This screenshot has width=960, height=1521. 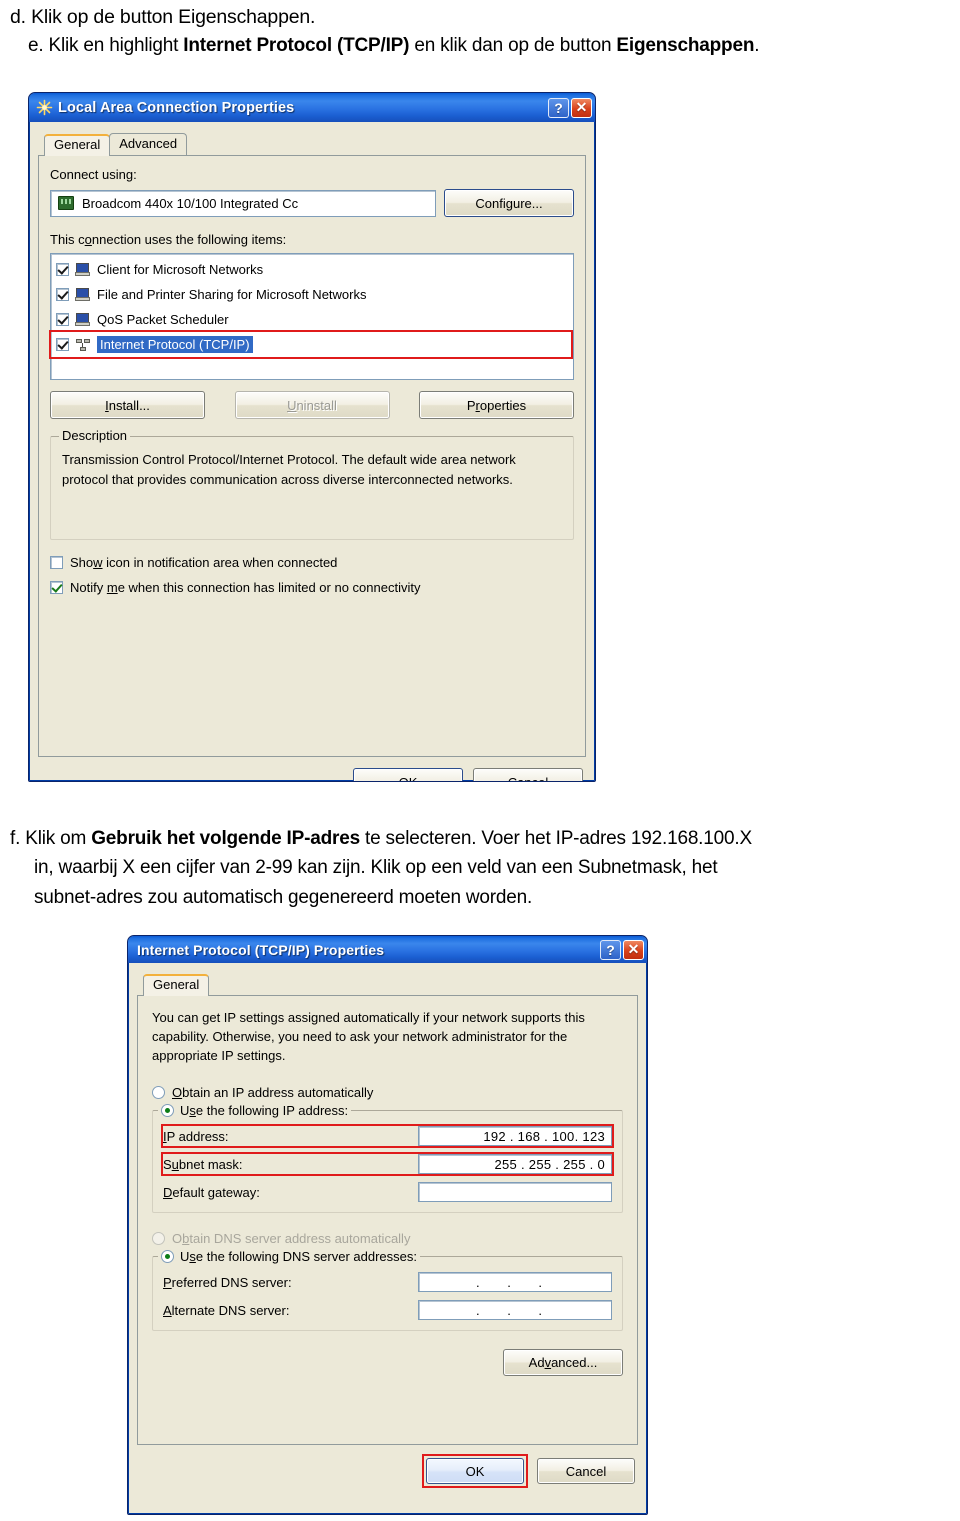 I want to click on obtain-dns-label: Obtain DNS server address automatically, so click(x=291, y=1238).